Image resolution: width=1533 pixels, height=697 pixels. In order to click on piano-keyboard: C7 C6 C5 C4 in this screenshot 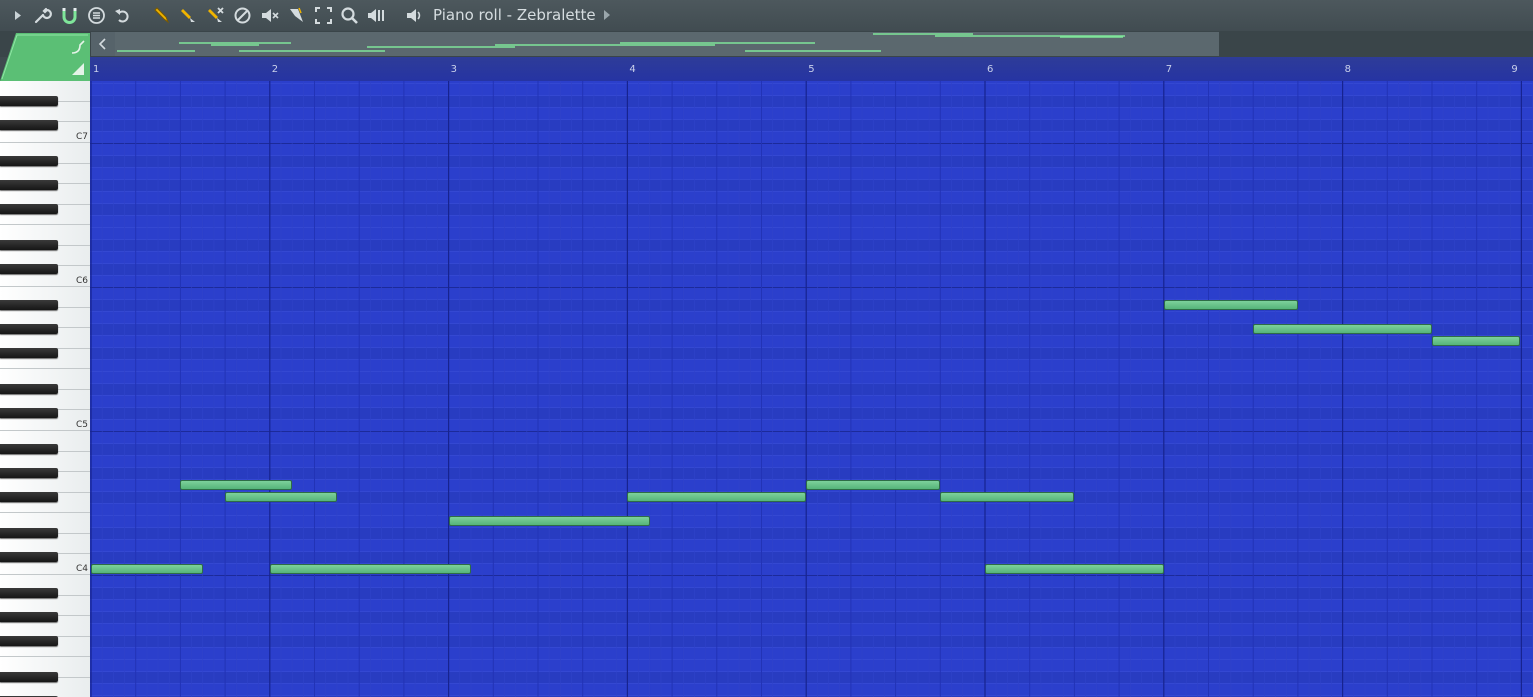, I will do `click(45, 389)`.